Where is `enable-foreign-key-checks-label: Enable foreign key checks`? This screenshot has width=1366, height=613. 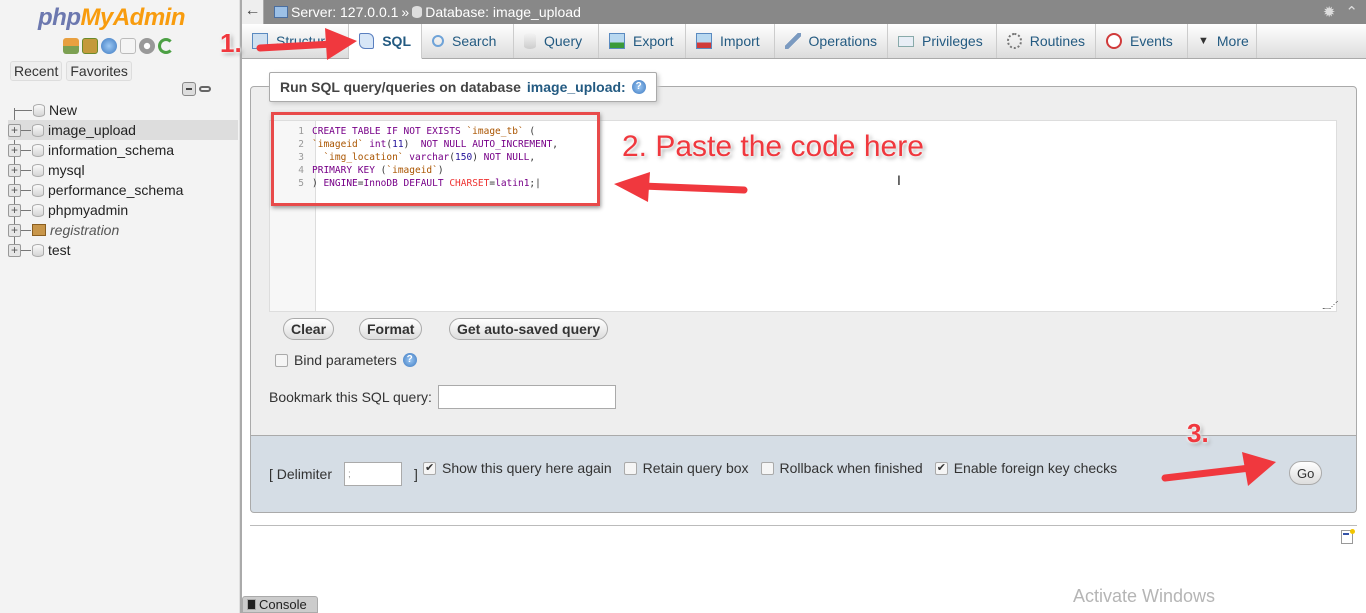 enable-foreign-key-checks-label: Enable foreign key checks is located at coordinates (1035, 468).